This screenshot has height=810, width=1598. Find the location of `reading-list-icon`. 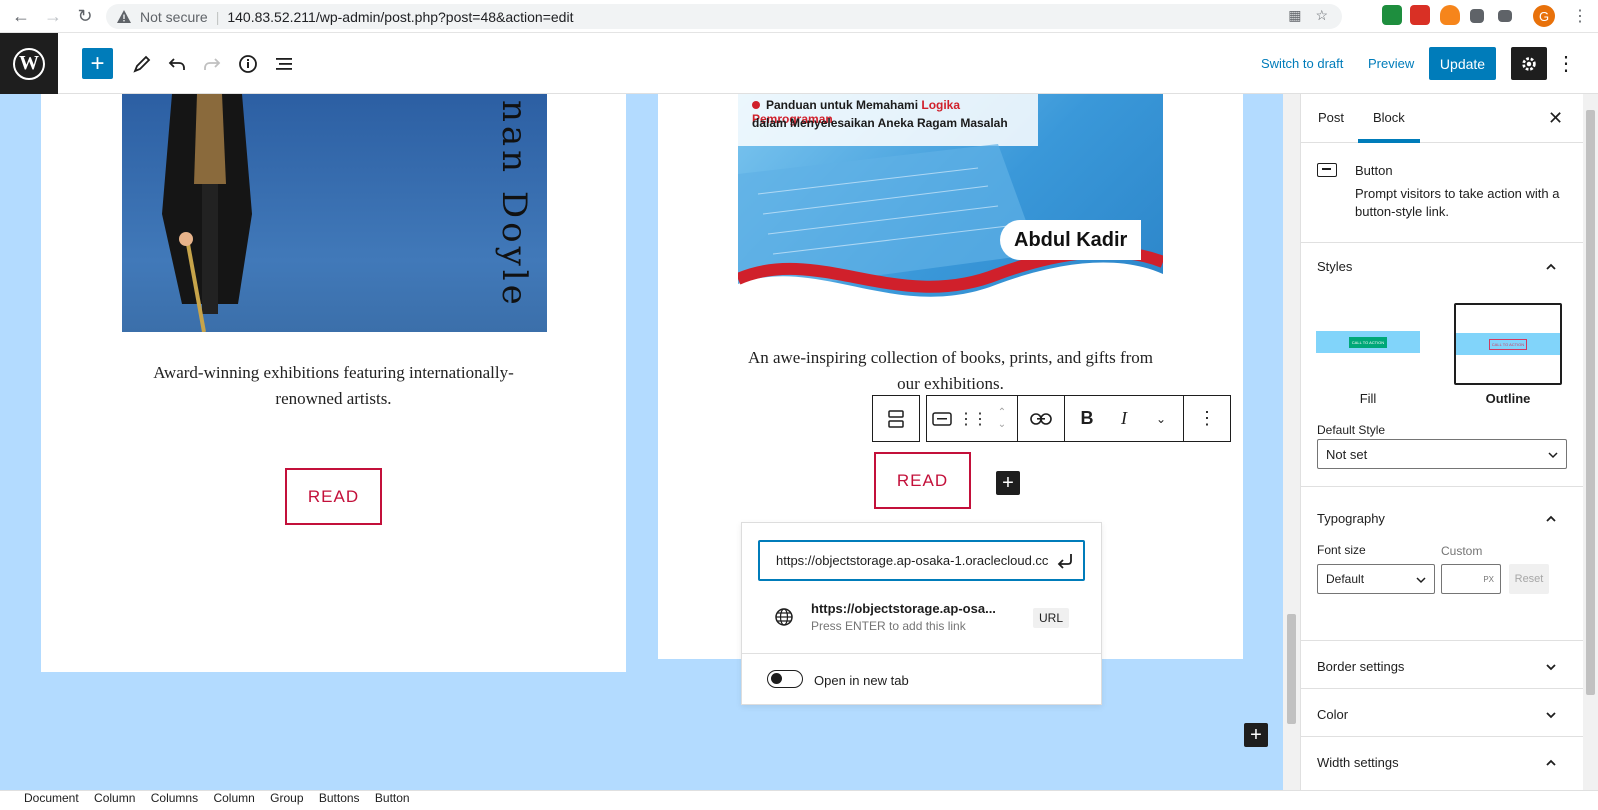

reading-list-icon is located at coordinates (1505, 16).